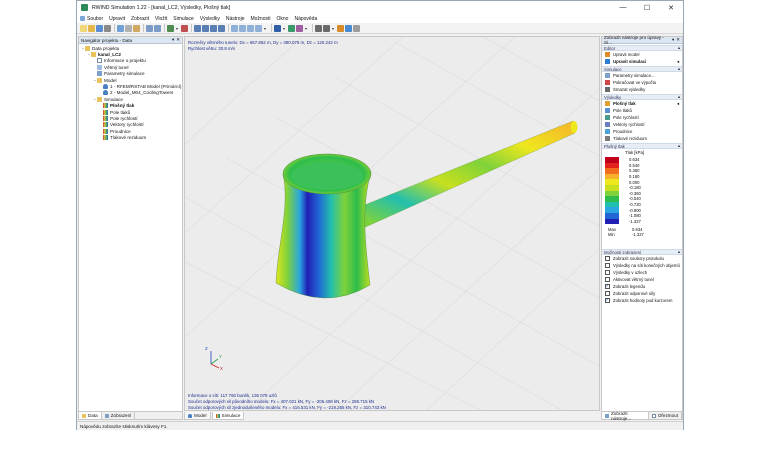  What do you see at coordinates (642, 293) in the screenshot?
I see `option-row: Zobrazit odporové síly` at bounding box center [642, 293].